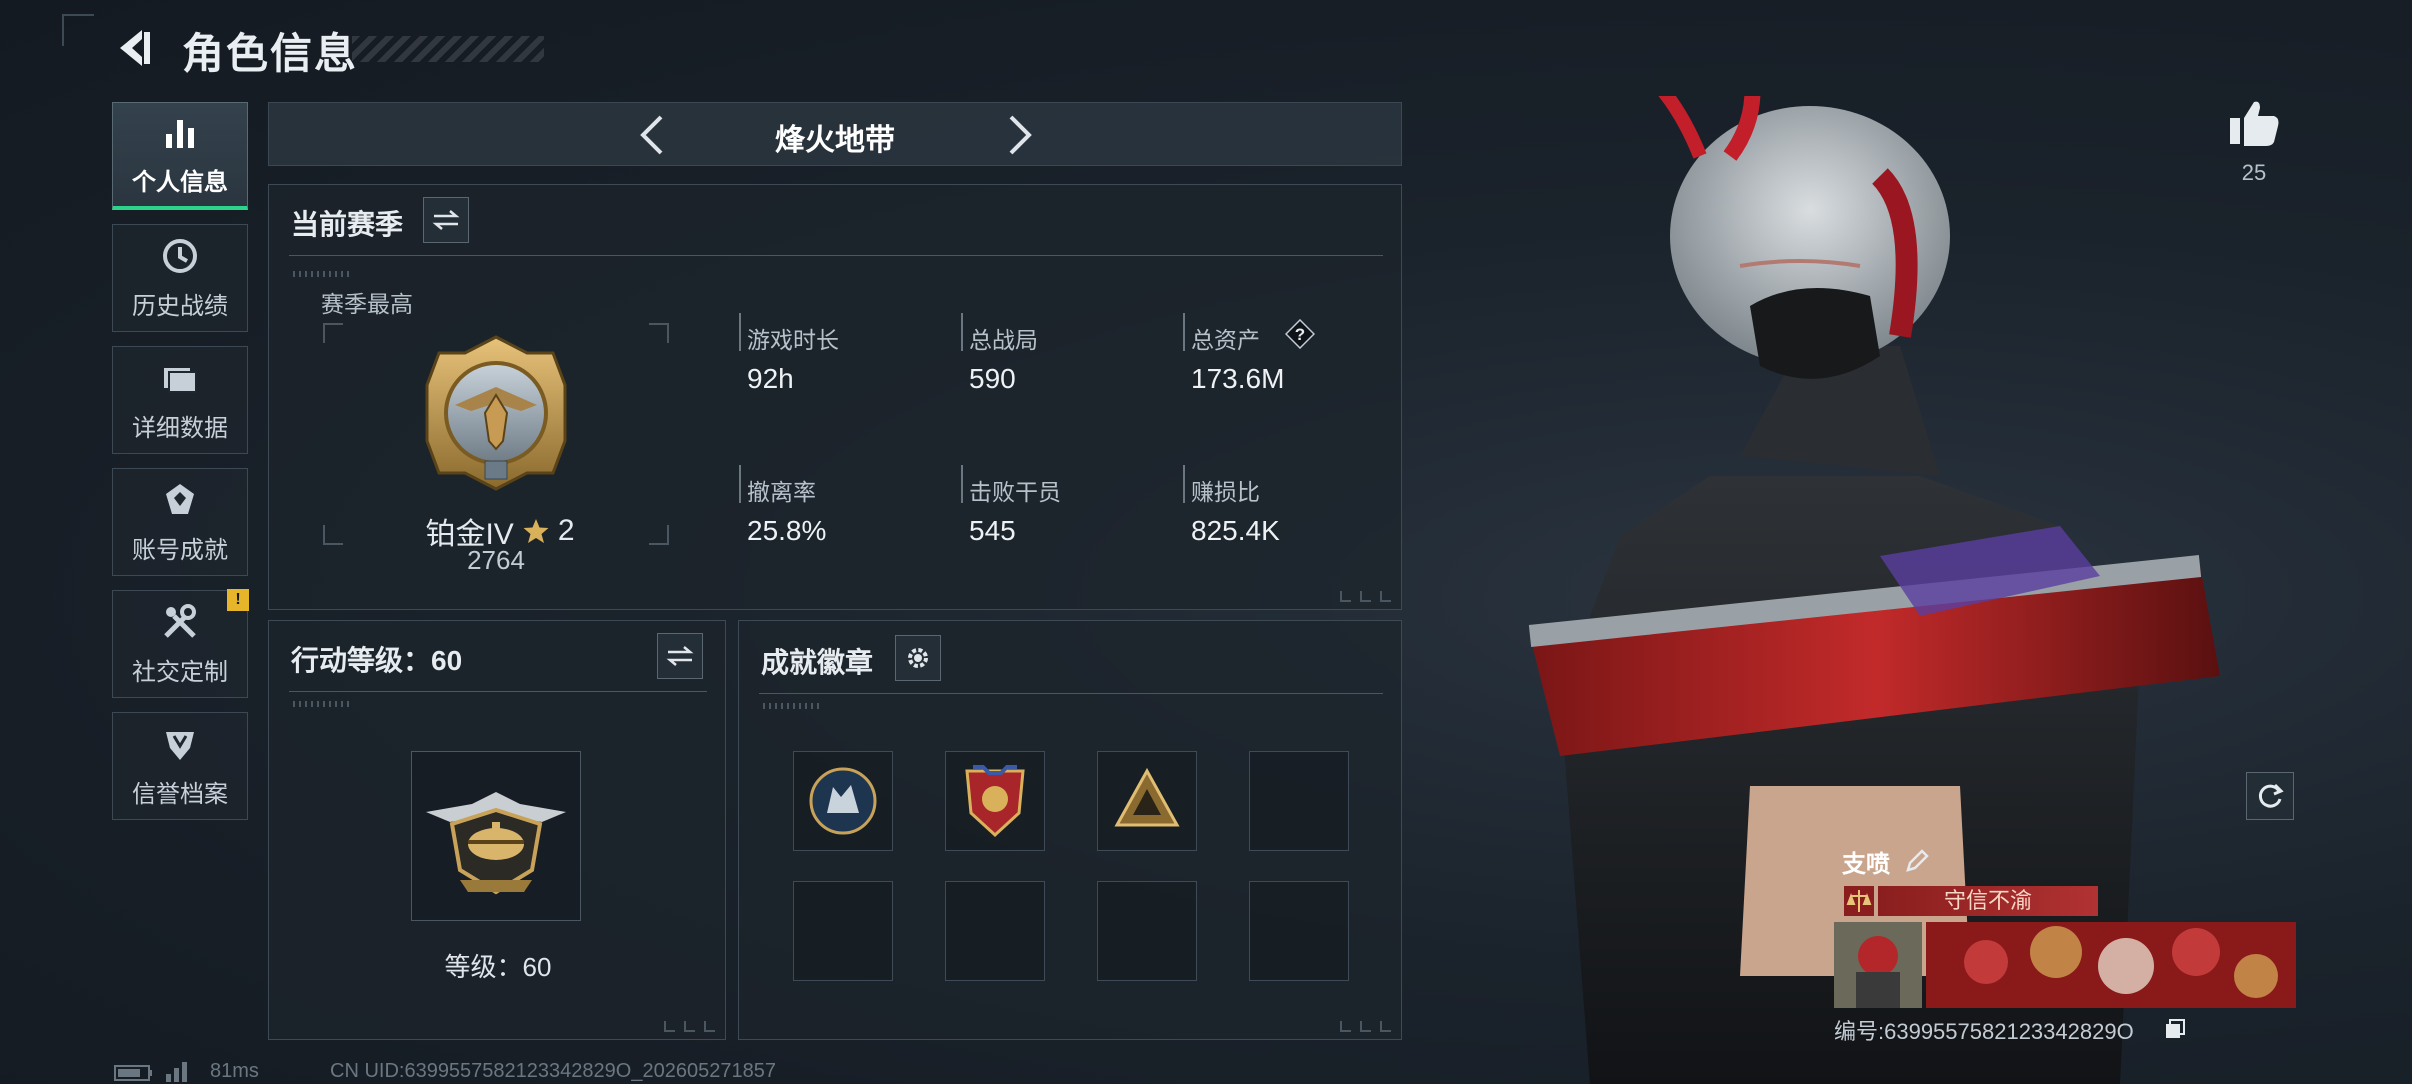 The image size is (2412, 1084). What do you see at coordinates (770, 378) in the screenshot?
I see `stat-value-playtime: 92h` at bounding box center [770, 378].